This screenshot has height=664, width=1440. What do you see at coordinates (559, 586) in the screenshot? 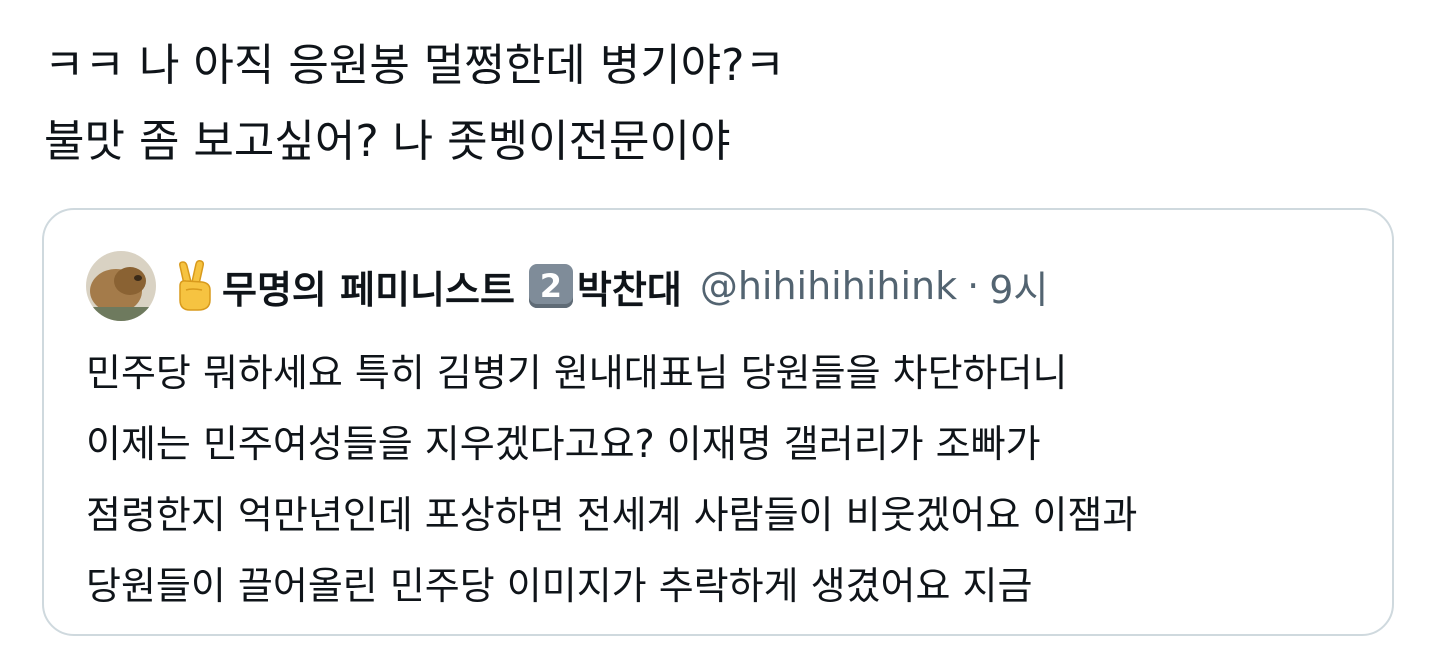
I see `quoted-text-line: 당원들이 끌어올린 민주당 이미지가 추락하게 생겼어요 지금` at bounding box center [559, 586].